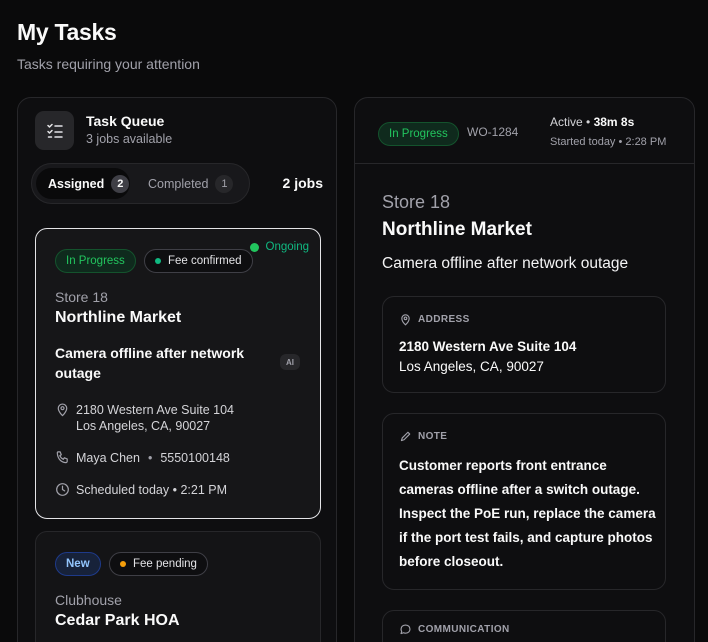  I want to click on live-dot-icon, so click(254, 247).